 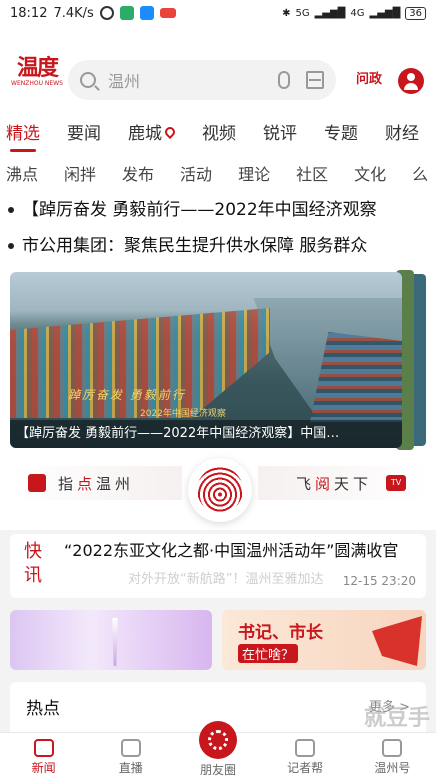 I want to click on bluetooth-icon: ✱, so click(x=286, y=13).